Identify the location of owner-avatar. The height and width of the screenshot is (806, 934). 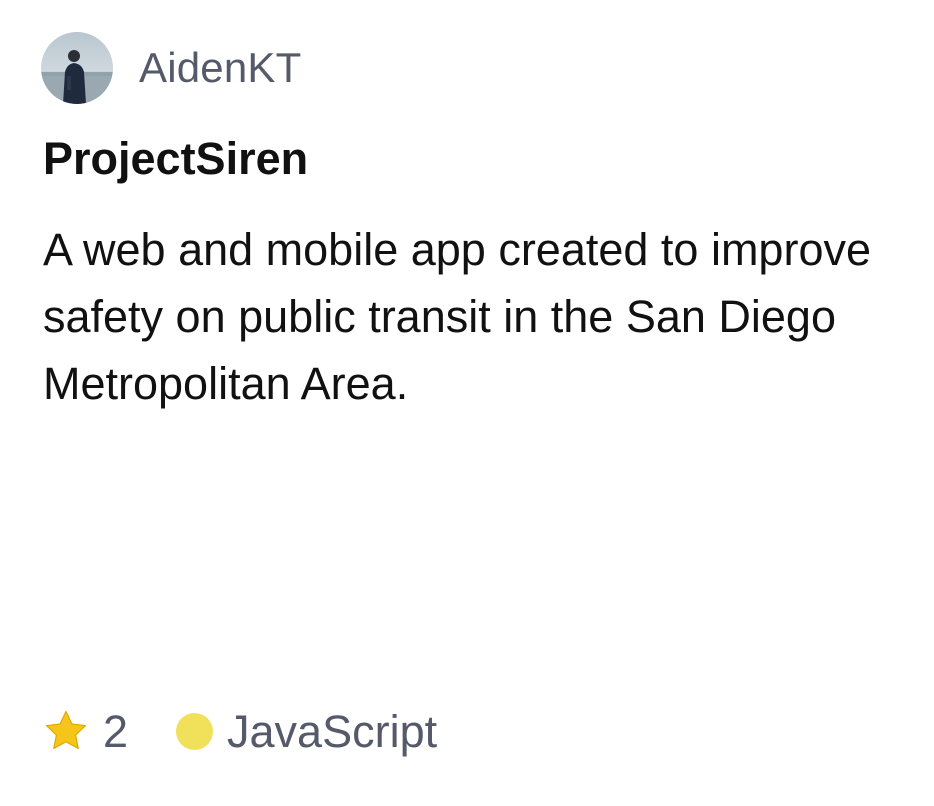
(77, 68).